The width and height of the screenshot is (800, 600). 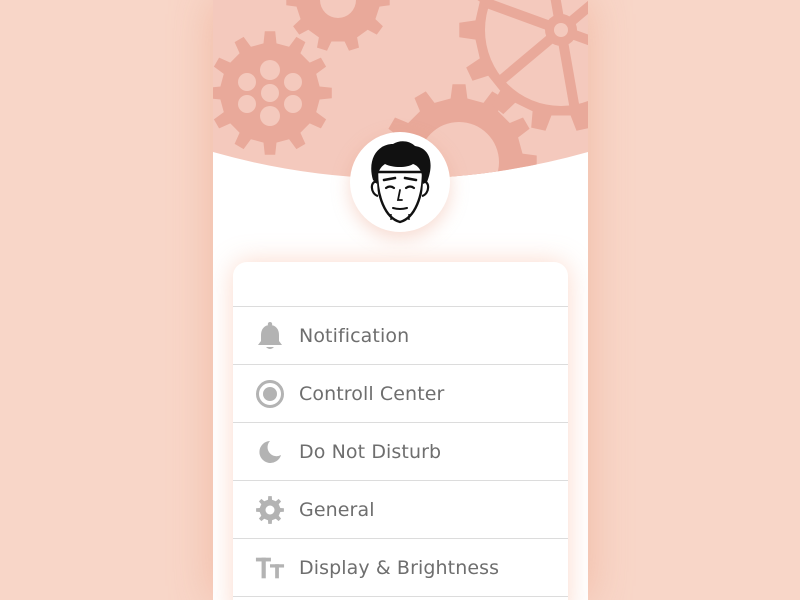 I want to click on card-header, so click(x=400, y=284).